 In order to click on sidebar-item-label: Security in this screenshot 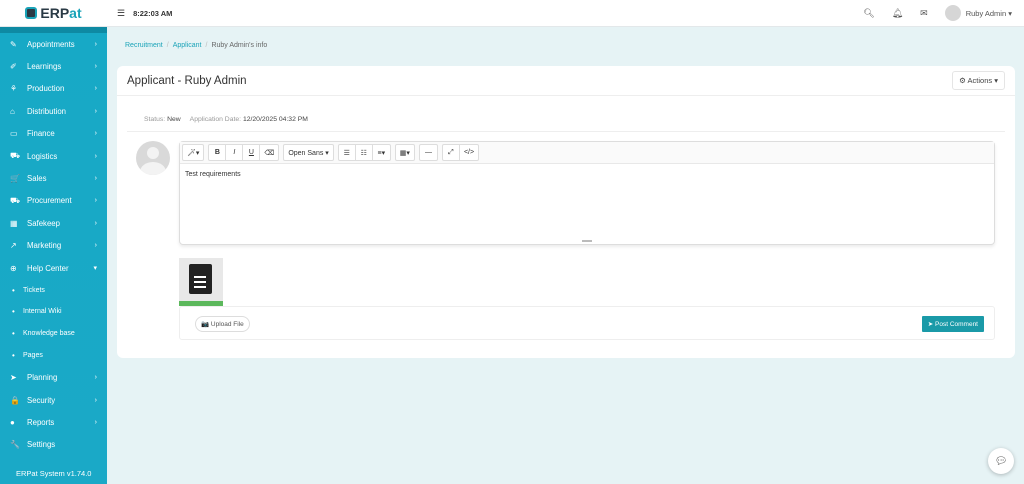, I will do `click(41, 400)`.